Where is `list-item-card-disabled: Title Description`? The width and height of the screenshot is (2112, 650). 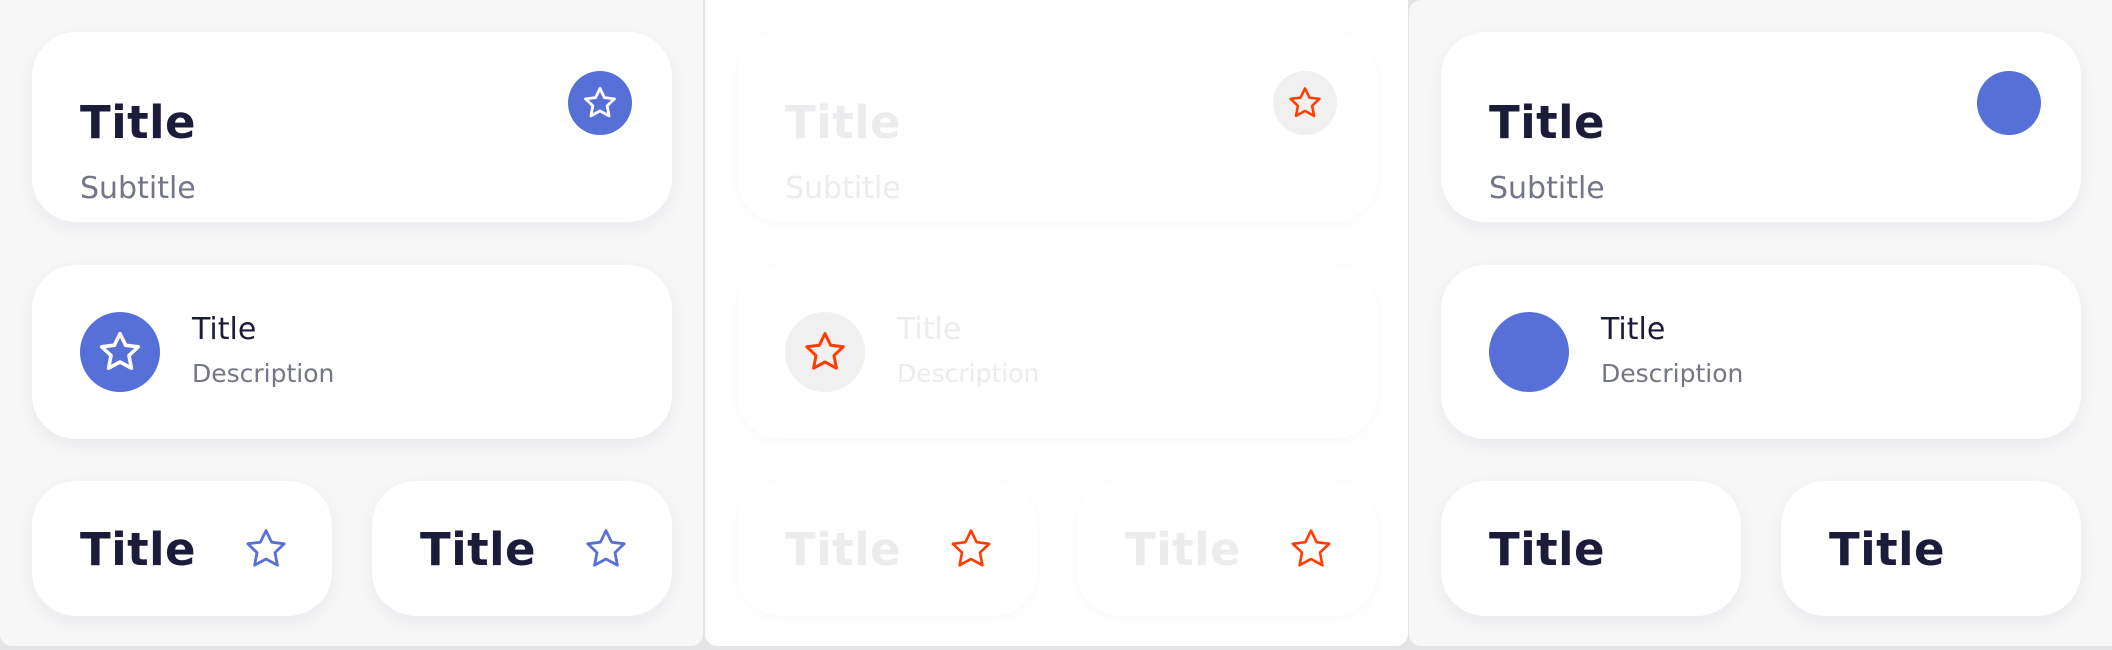
list-item-card-disabled: Title Description is located at coordinates (1057, 352).